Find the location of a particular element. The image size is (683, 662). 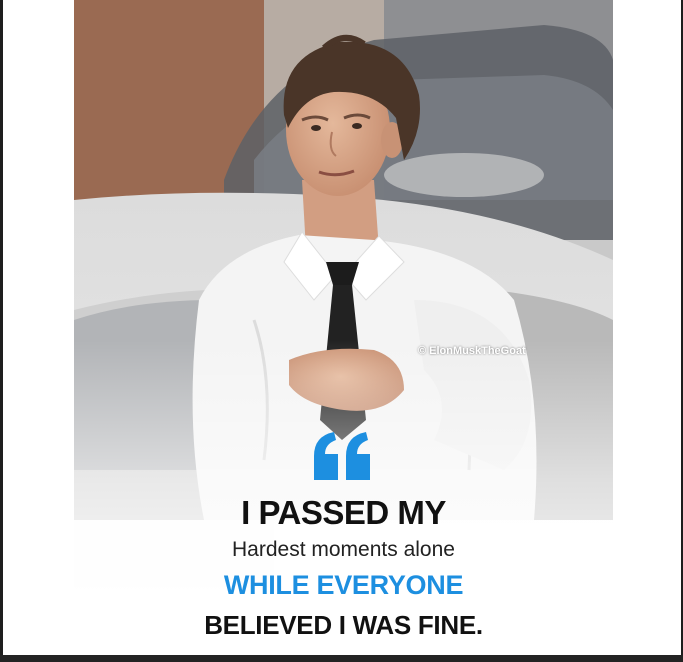

watermark-credit: © ElonMuskTheGoat is located at coordinates (472, 351).